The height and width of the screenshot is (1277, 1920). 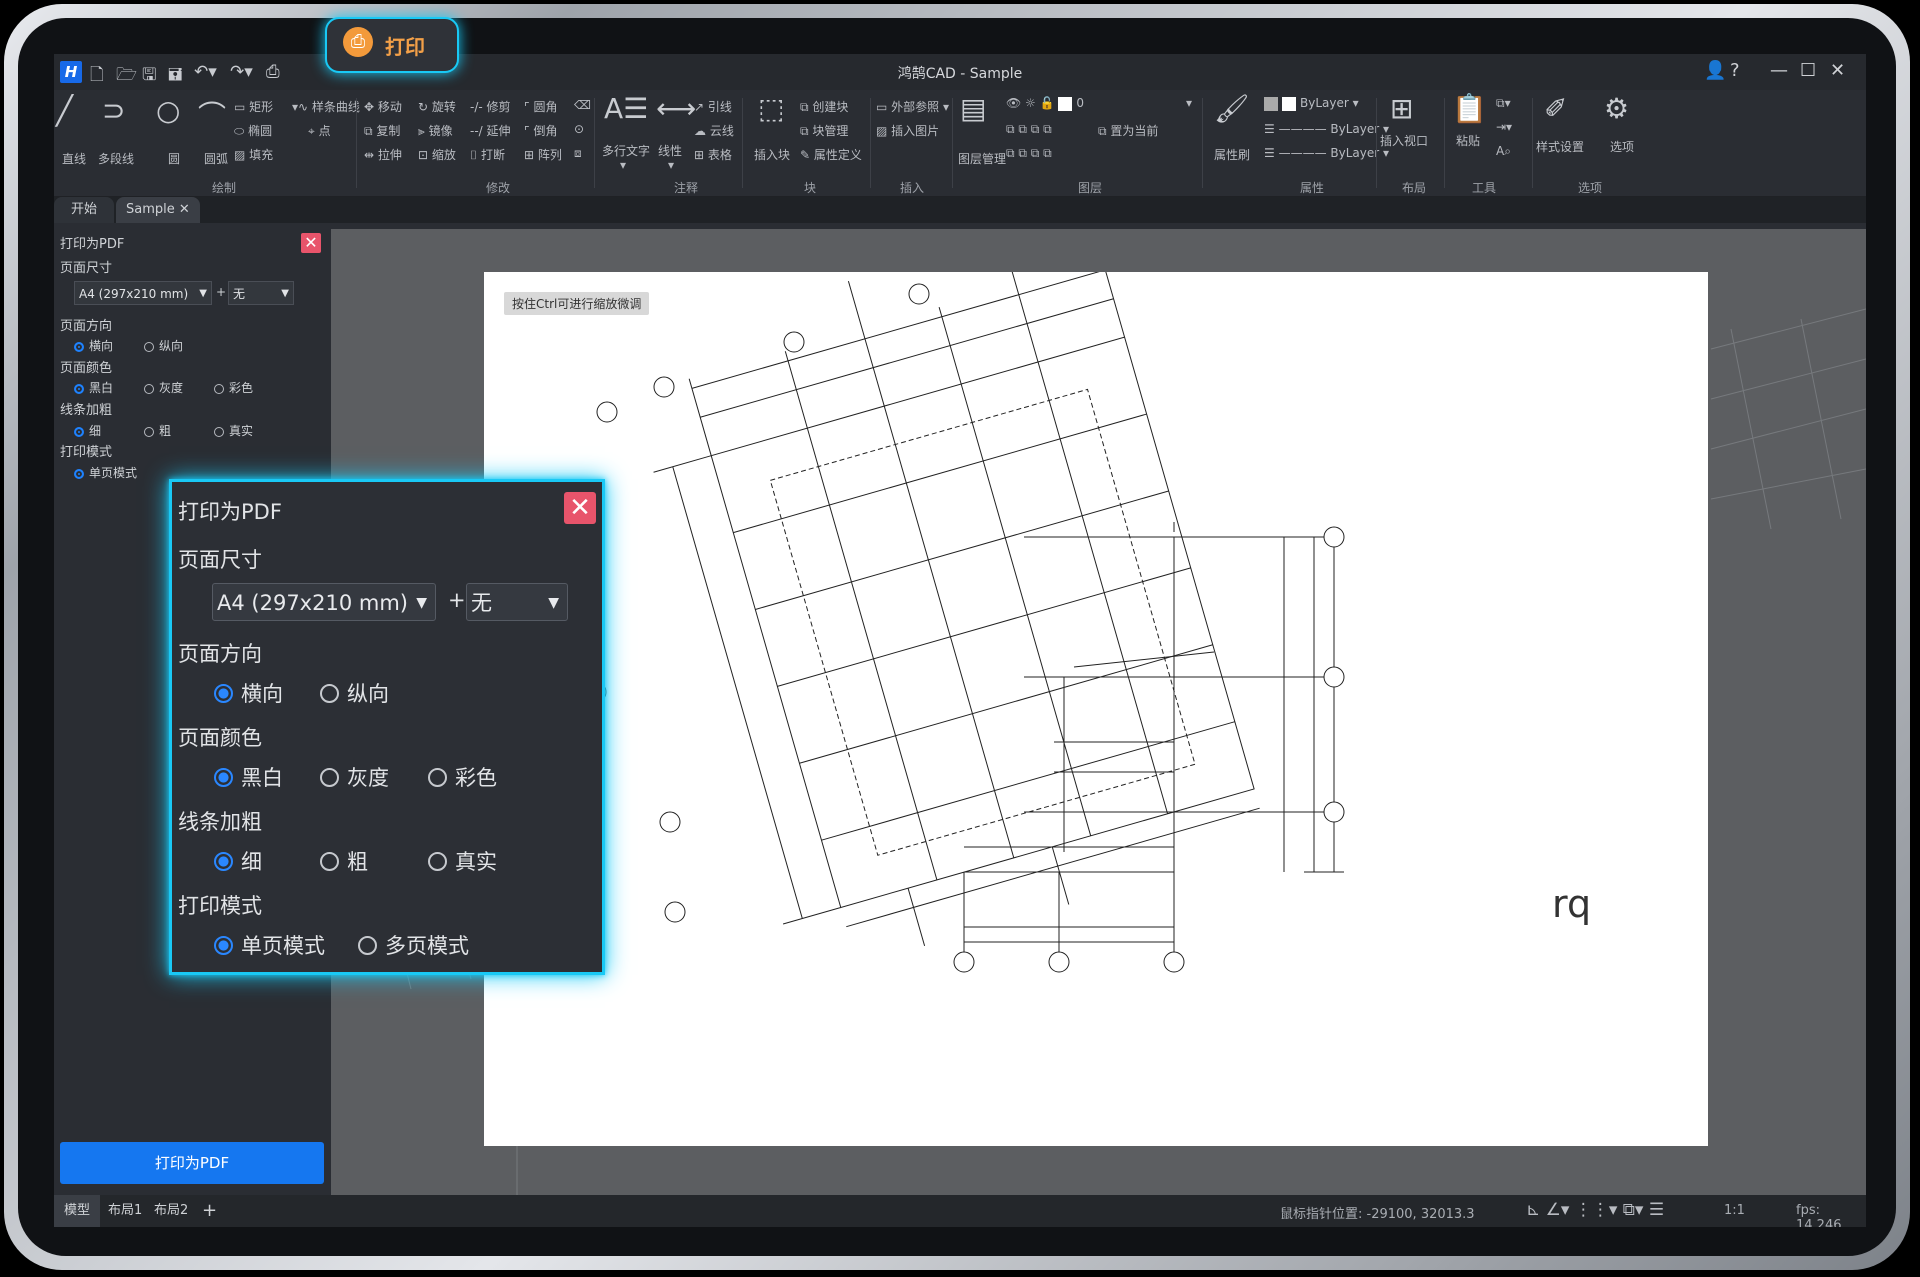 What do you see at coordinates (1045, 103) in the screenshot?
I see `layer-state-icons: 👁 ☼ 🔓 0` at bounding box center [1045, 103].